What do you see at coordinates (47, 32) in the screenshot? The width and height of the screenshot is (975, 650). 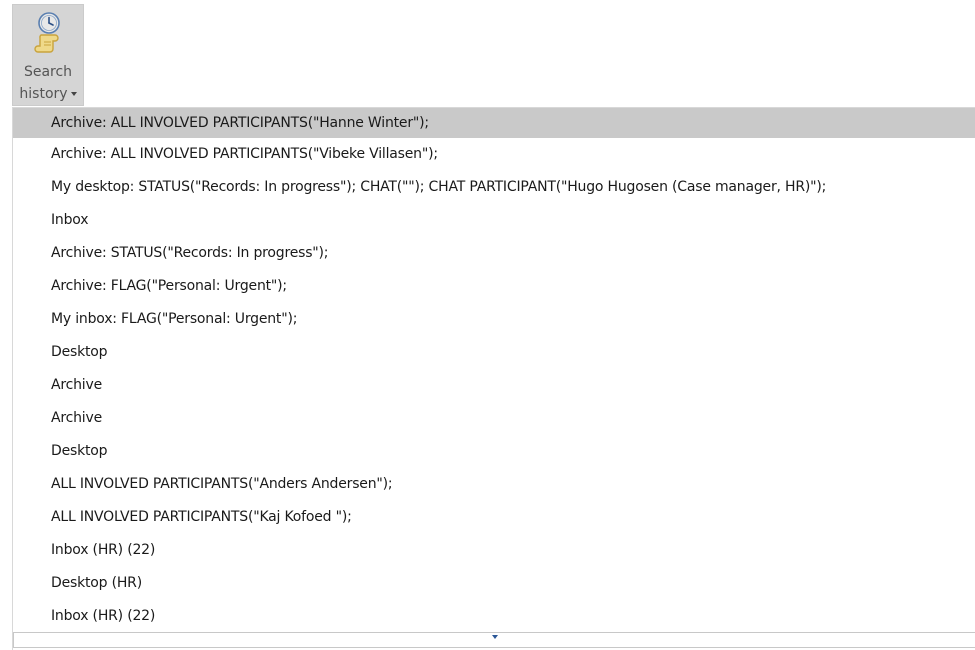 I see `clock-scroll-icon` at bounding box center [47, 32].